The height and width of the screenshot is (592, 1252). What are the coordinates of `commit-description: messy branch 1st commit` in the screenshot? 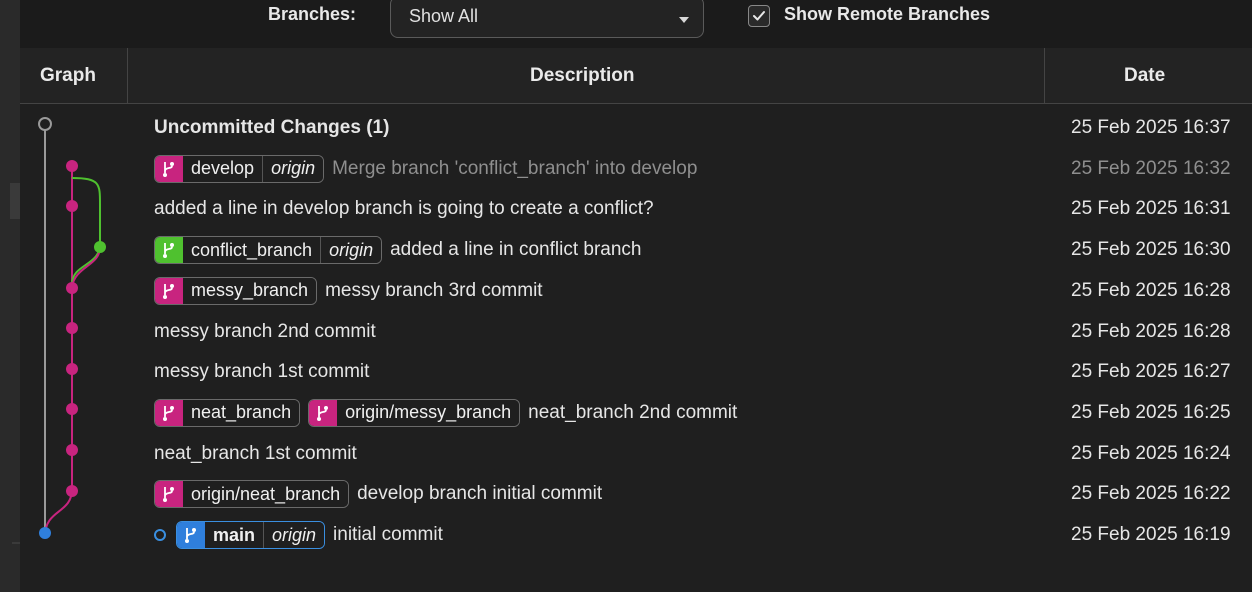 It's located at (261, 372).